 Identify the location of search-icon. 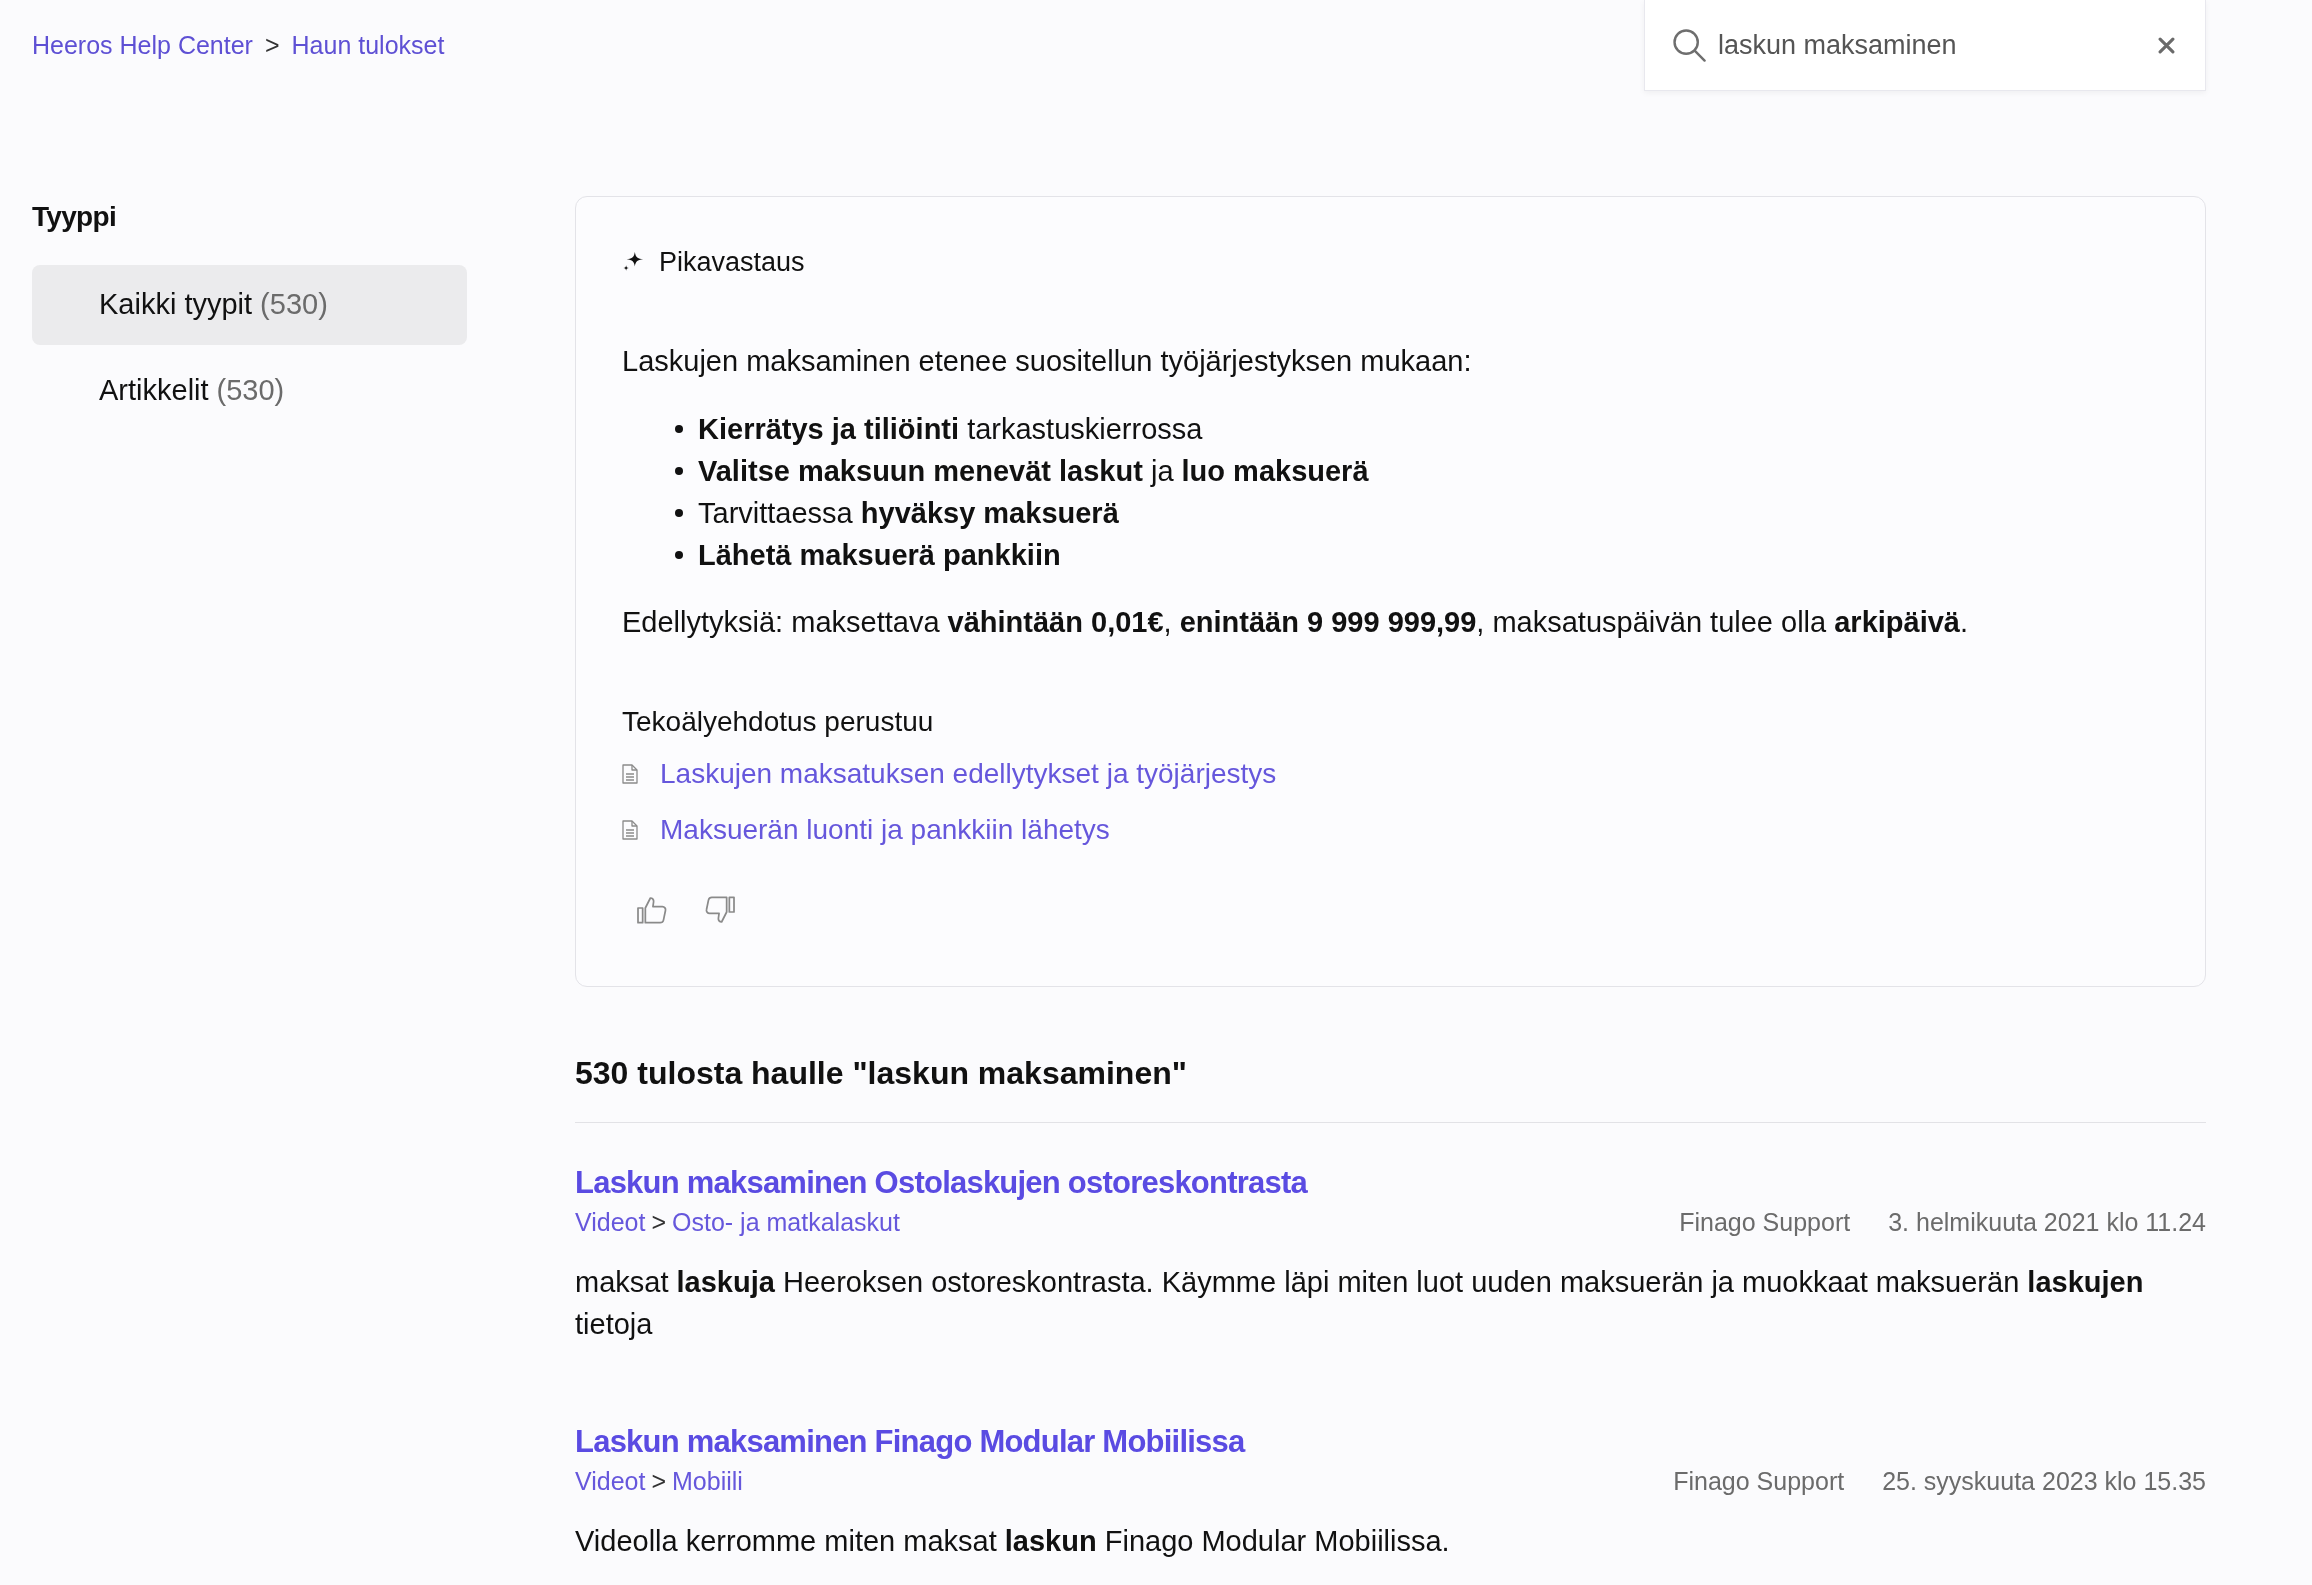
(1689, 45).